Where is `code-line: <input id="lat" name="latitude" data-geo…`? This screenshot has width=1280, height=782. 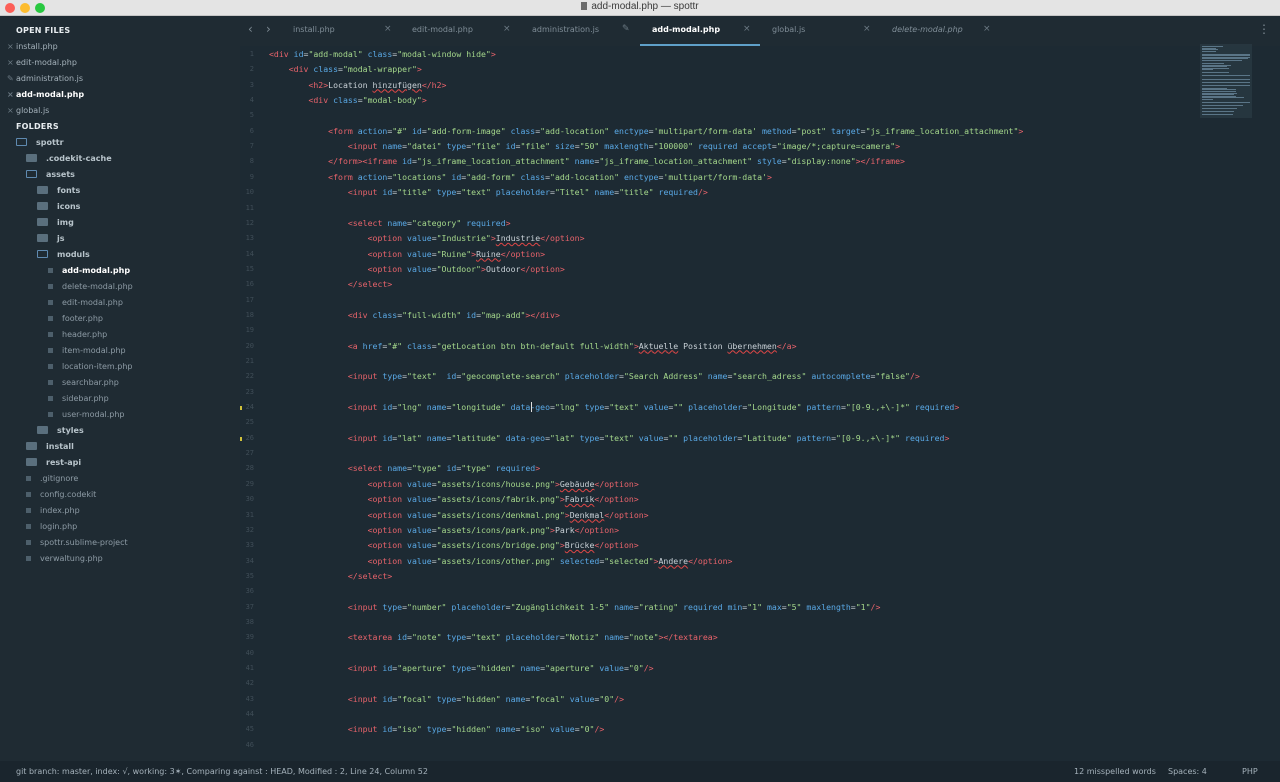 code-line: <input id="lat" name="latitude" data-geo… is located at coordinates (609, 438).